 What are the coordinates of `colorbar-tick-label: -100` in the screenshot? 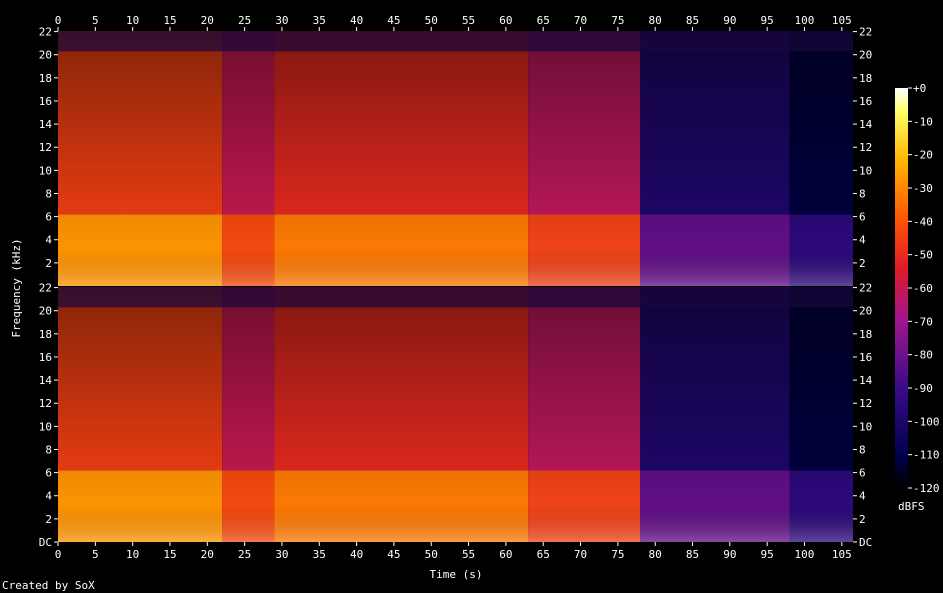 It's located at (926, 421).